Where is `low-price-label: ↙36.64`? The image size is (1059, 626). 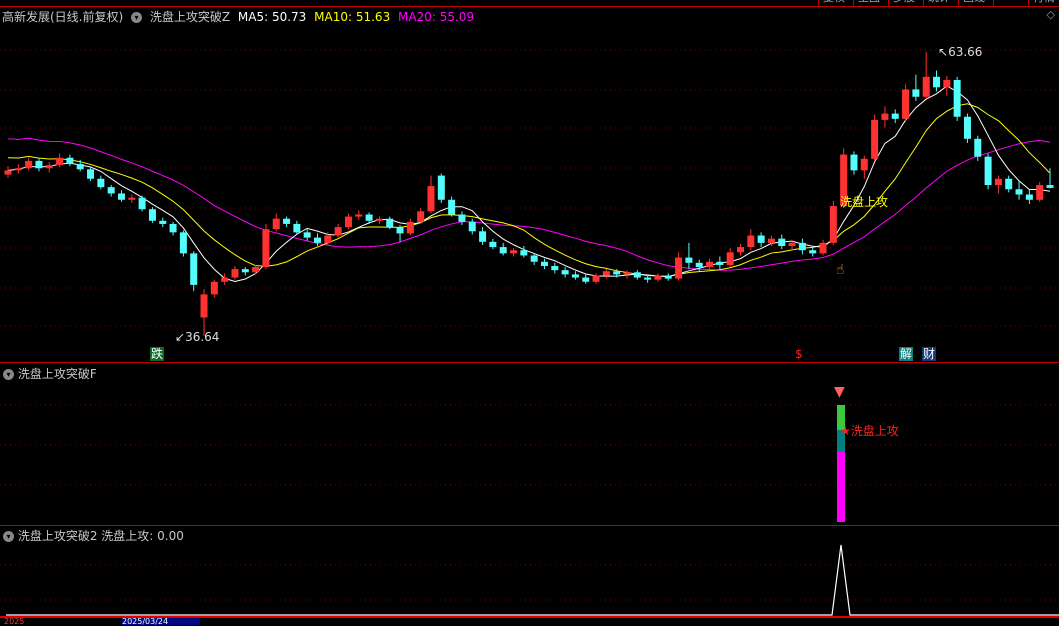
low-price-label: ↙36.64 is located at coordinates (197, 337).